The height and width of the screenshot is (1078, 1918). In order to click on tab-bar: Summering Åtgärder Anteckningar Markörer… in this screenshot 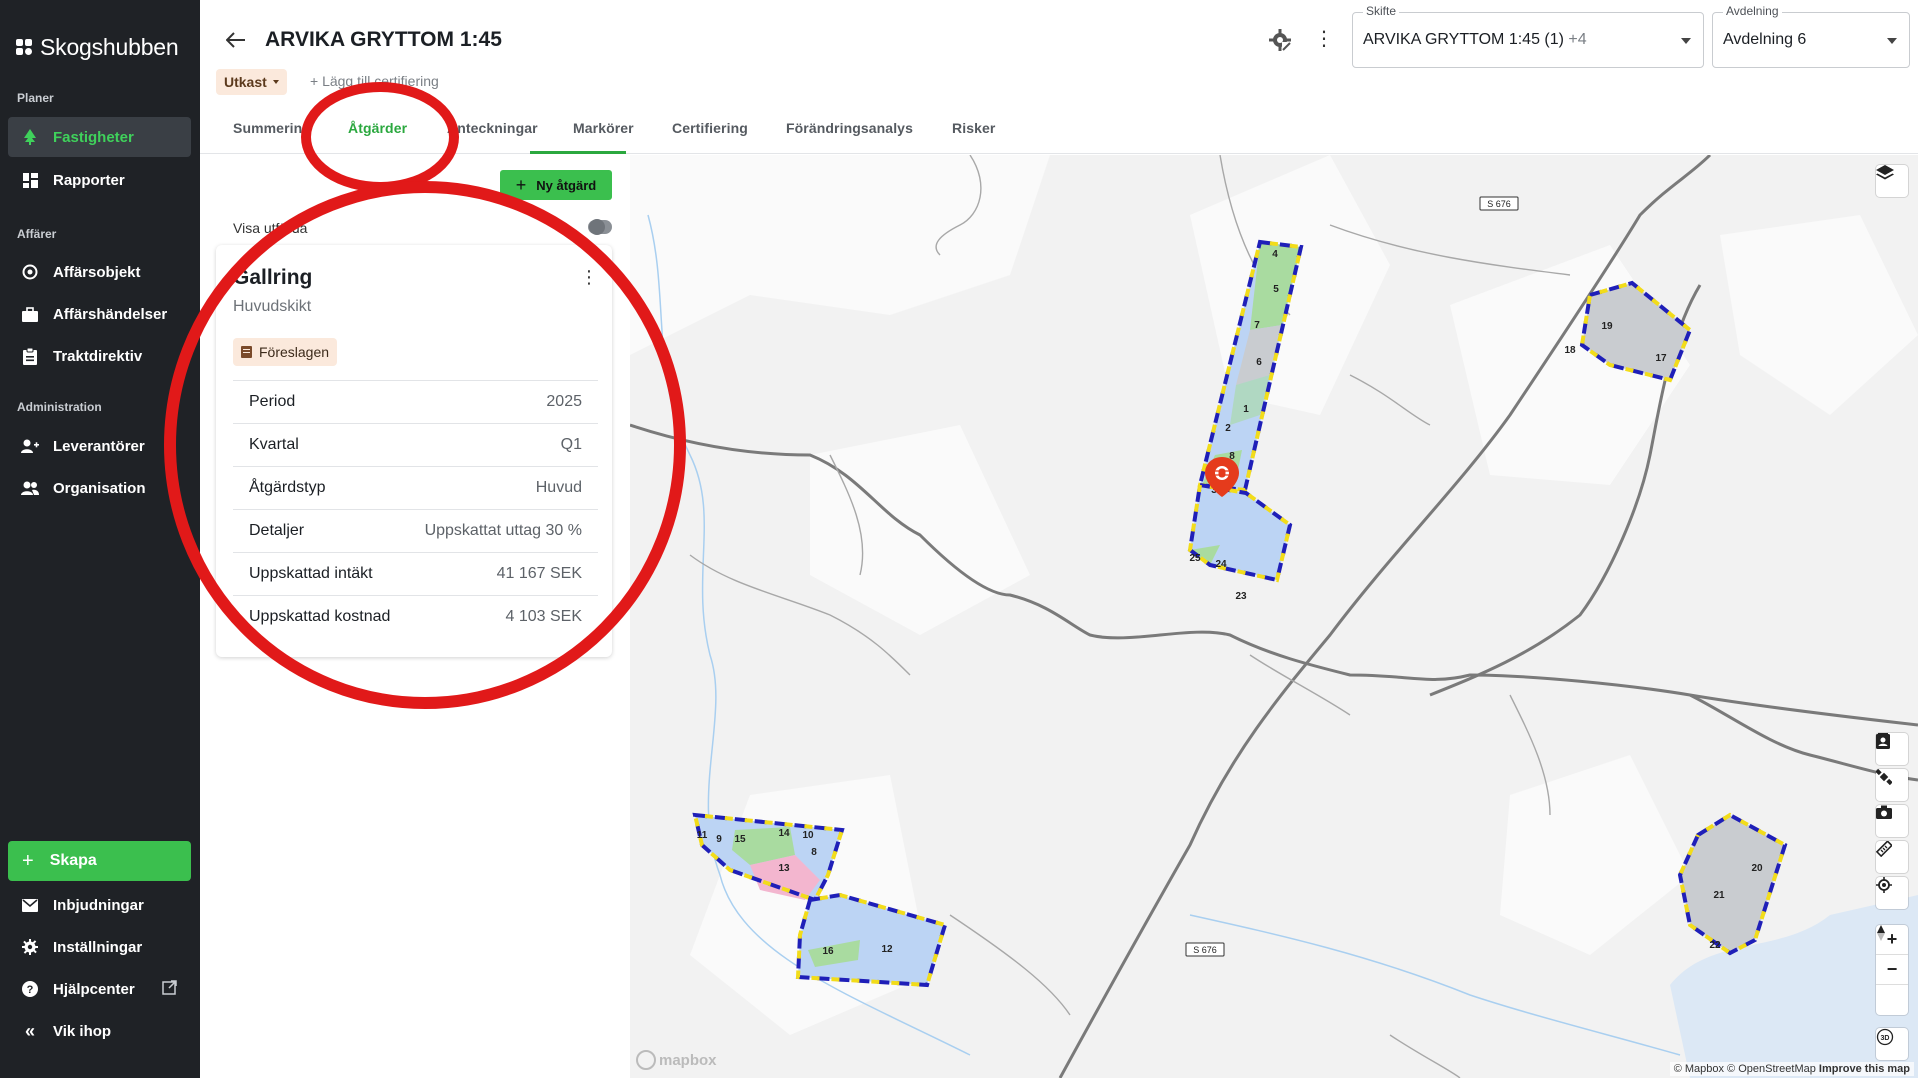, I will do `click(1059, 131)`.